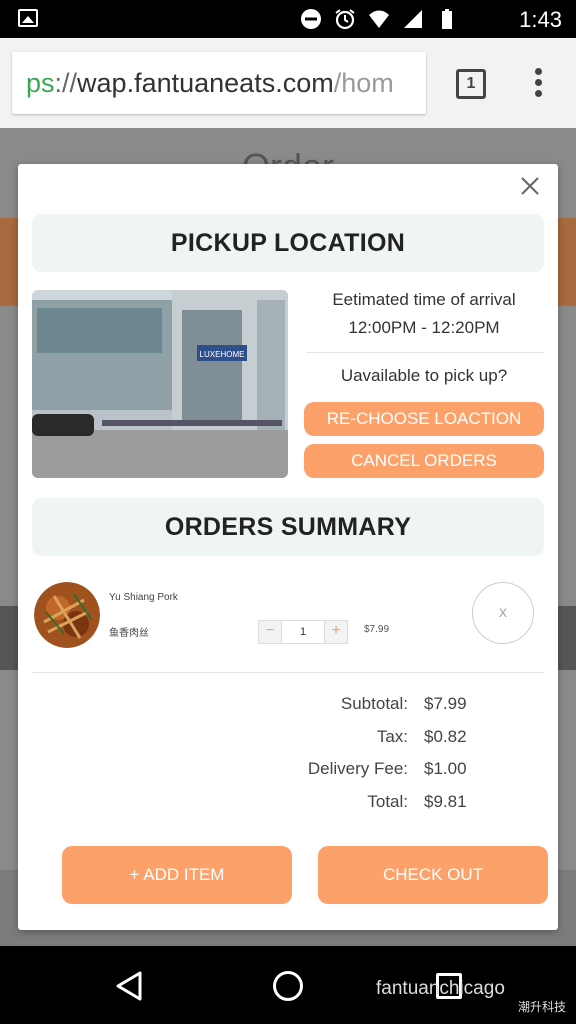 The width and height of the screenshot is (576, 1024). What do you see at coordinates (471, 84) in the screenshot?
I see `tab-switcher-button: 1` at bounding box center [471, 84].